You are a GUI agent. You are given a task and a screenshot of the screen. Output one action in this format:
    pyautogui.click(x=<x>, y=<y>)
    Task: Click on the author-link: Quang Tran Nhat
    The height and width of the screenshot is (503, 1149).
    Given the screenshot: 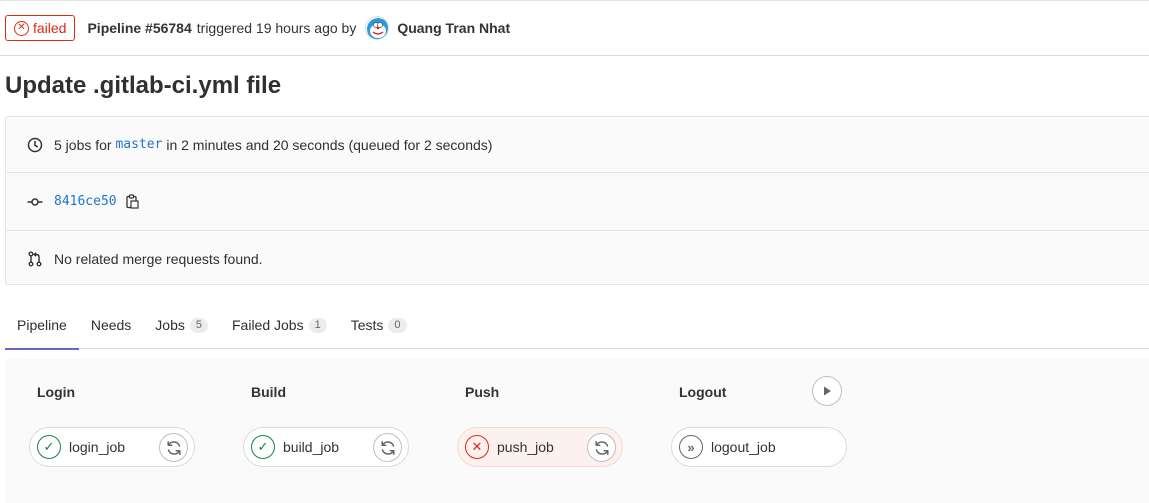 What is the action you would take?
    pyautogui.click(x=453, y=28)
    